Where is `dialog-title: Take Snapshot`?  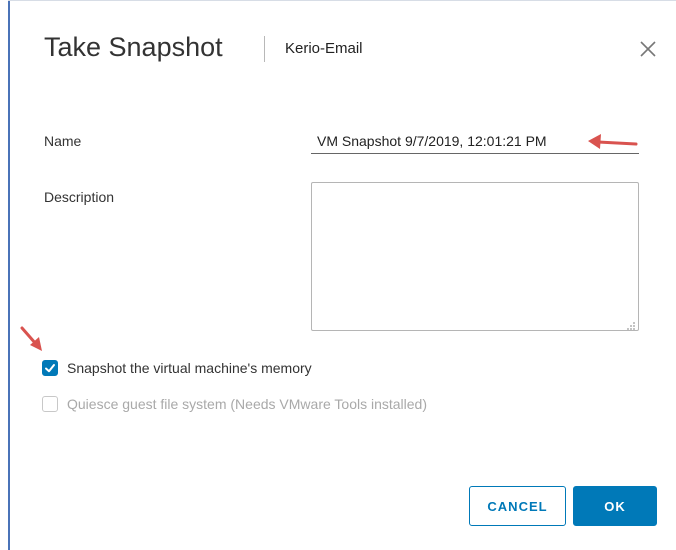 dialog-title: Take Snapshot is located at coordinates (133, 47).